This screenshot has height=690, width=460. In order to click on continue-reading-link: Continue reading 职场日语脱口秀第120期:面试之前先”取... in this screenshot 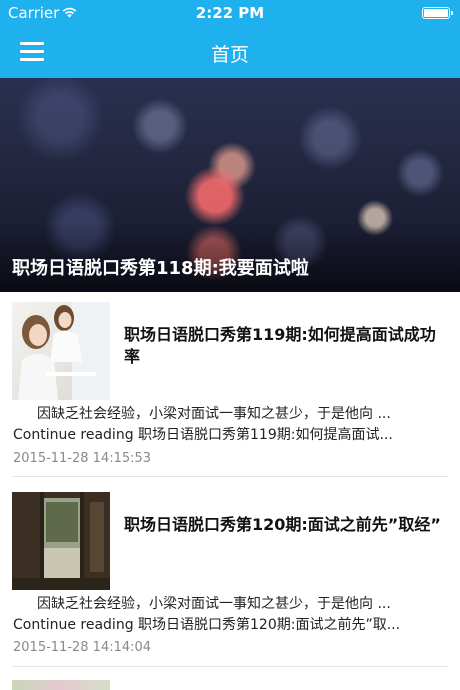, I will do `click(231, 625)`.